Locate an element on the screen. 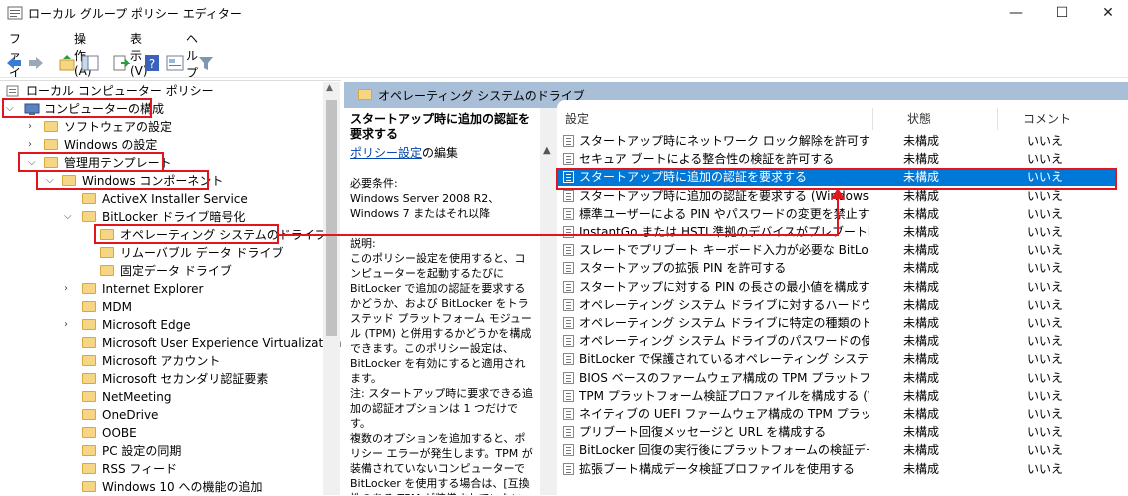 This screenshot has width=1128, height=496. setting-row: プリブート回復メッセージと URL を構成する 未構成 いいえ is located at coordinates (837, 432).